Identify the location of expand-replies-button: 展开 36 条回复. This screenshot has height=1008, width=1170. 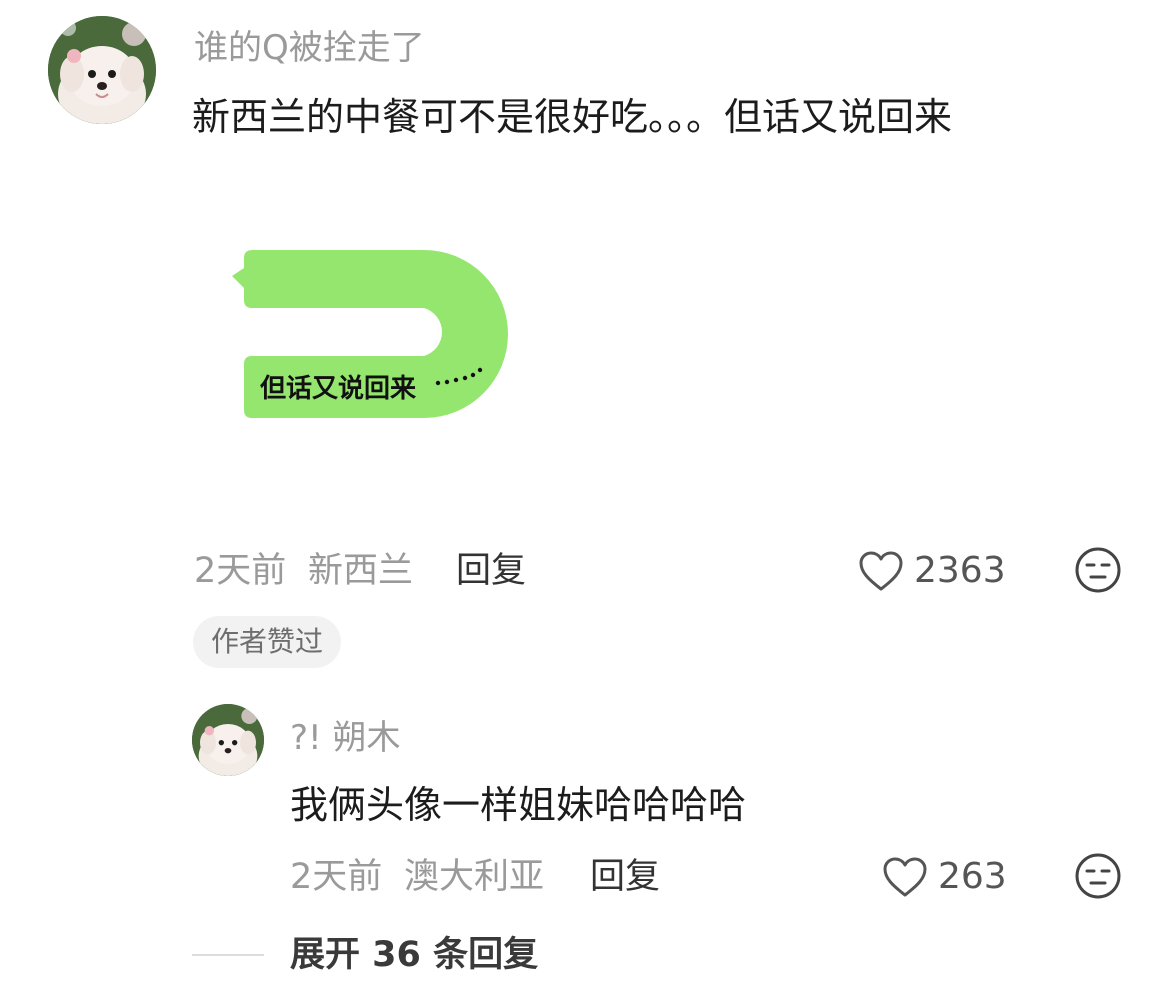
(414, 955).